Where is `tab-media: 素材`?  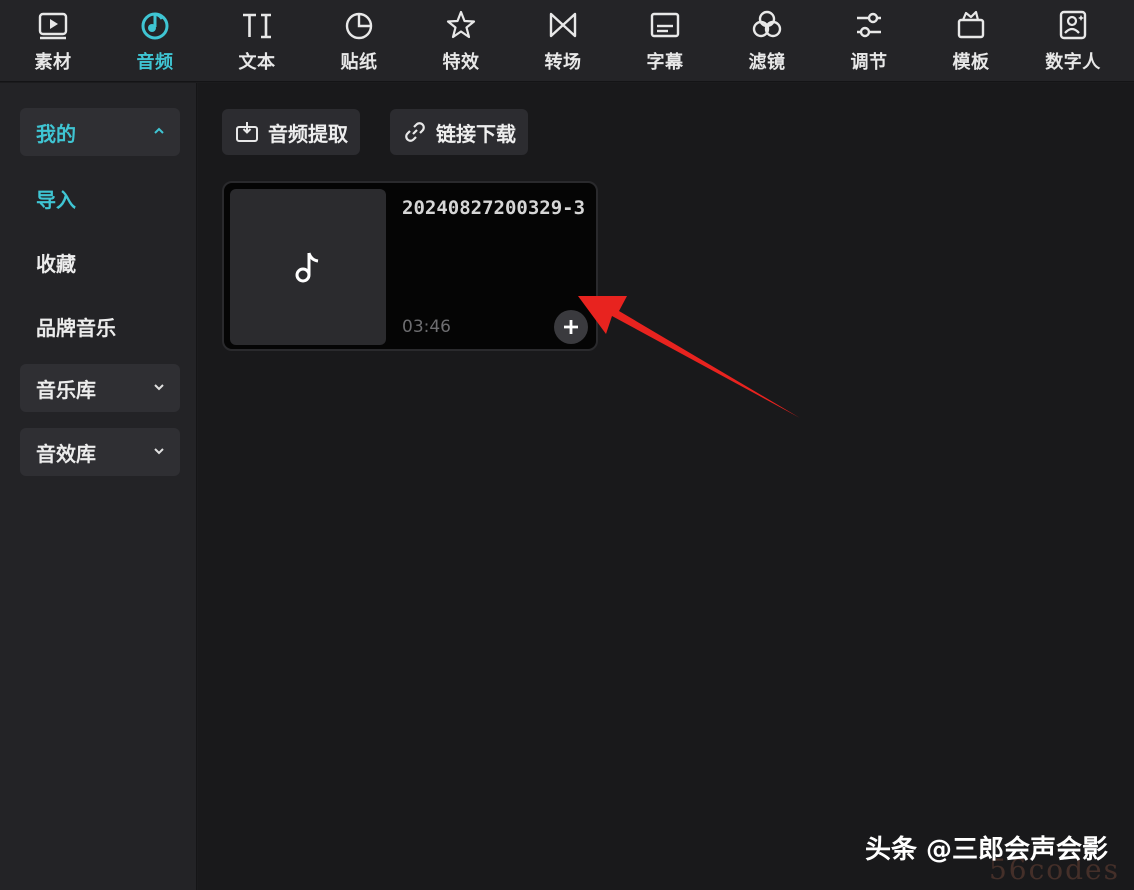
tab-media: 素材 is located at coordinates (53, 41).